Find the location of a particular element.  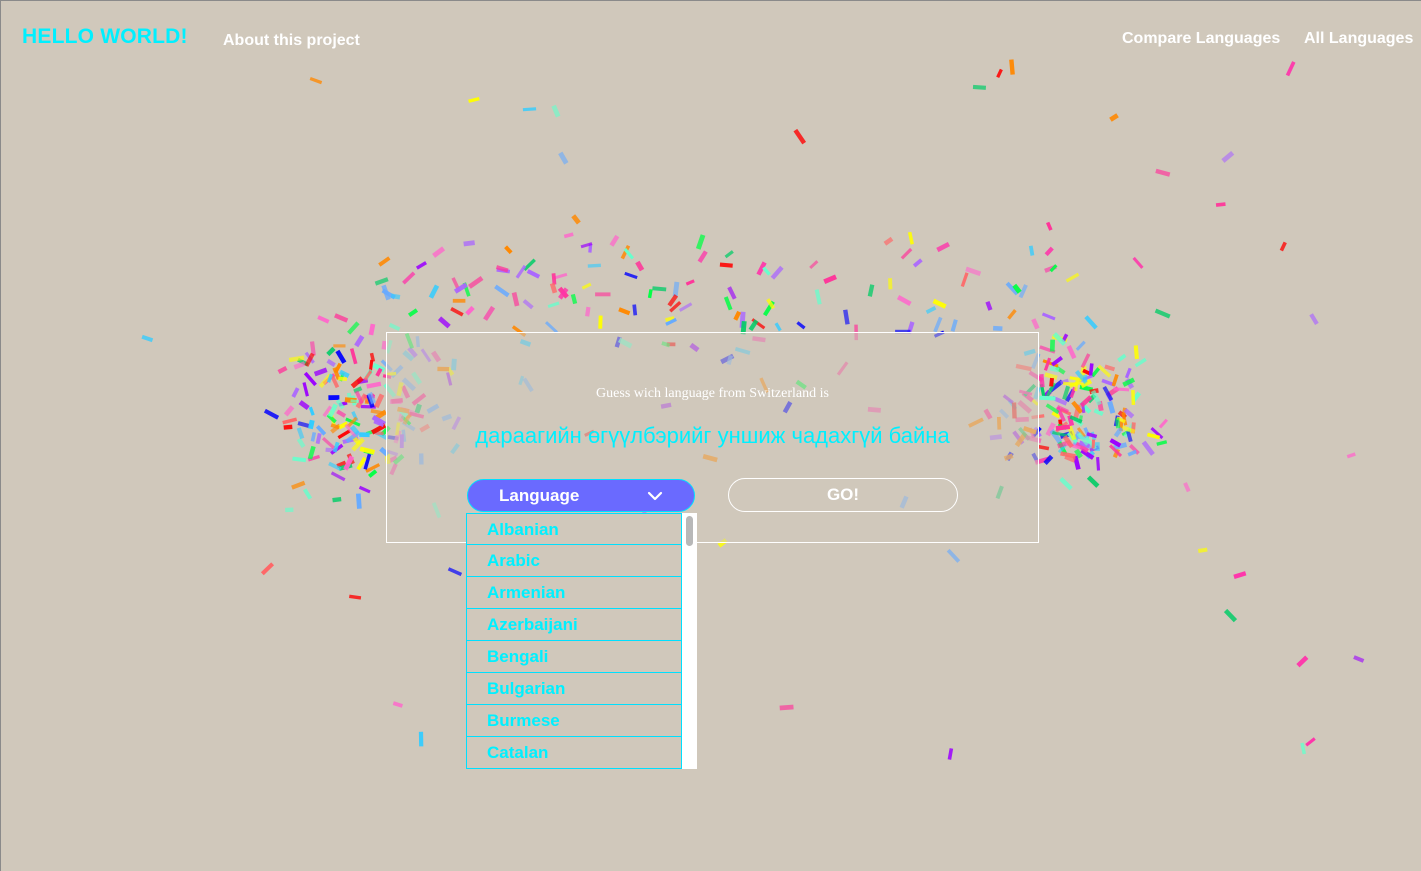

nav-about-link: About this project is located at coordinates (291, 41).